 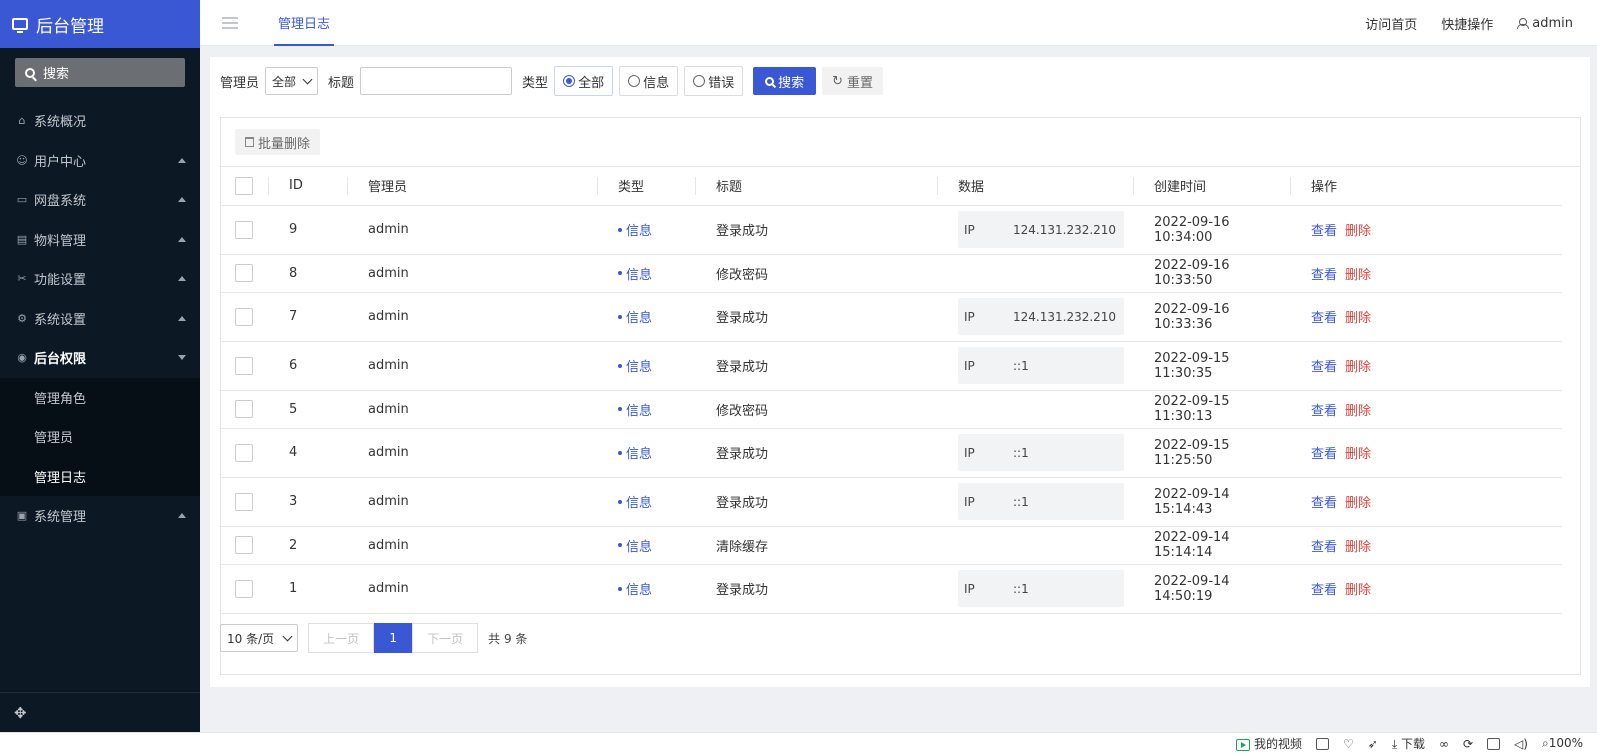 I want to click on trash-icon, so click(x=249, y=142).